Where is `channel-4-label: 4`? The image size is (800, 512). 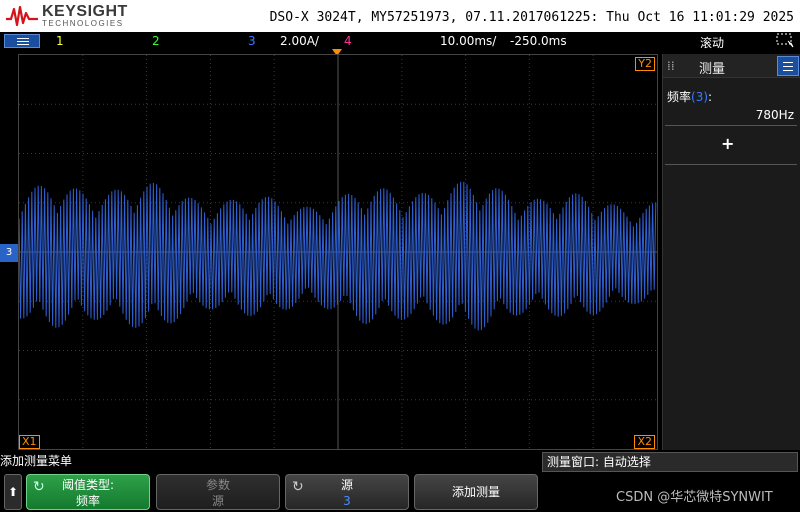 channel-4-label: 4 is located at coordinates (348, 41).